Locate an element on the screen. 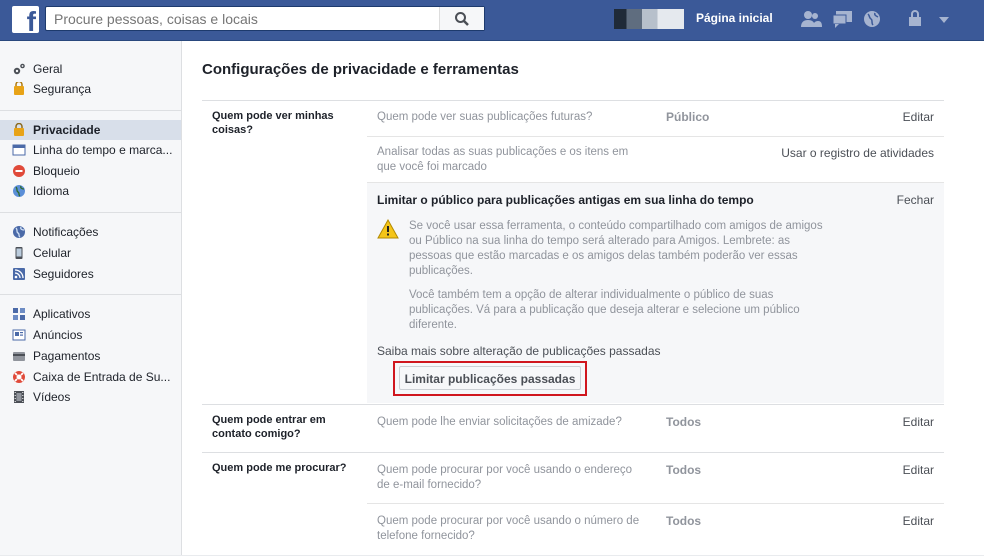 Image resolution: width=984 pixels, height=556 pixels. search-input is located at coordinates (251, 18).